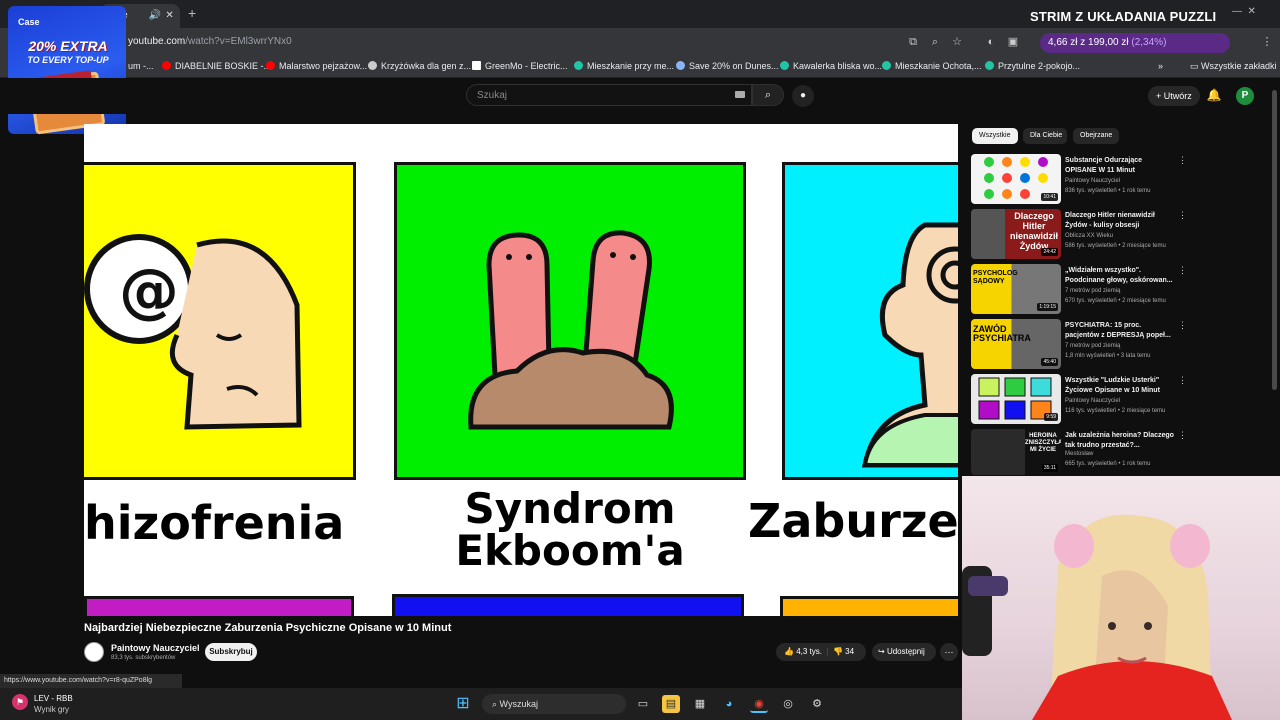 This screenshot has height=720, width=1280. What do you see at coordinates (1016, 289) in the screenshot?
I see `recommended-thumbnail: PSYCHOLOG SĄDOWY 1:19:15` at bounding box center [1016, 289].